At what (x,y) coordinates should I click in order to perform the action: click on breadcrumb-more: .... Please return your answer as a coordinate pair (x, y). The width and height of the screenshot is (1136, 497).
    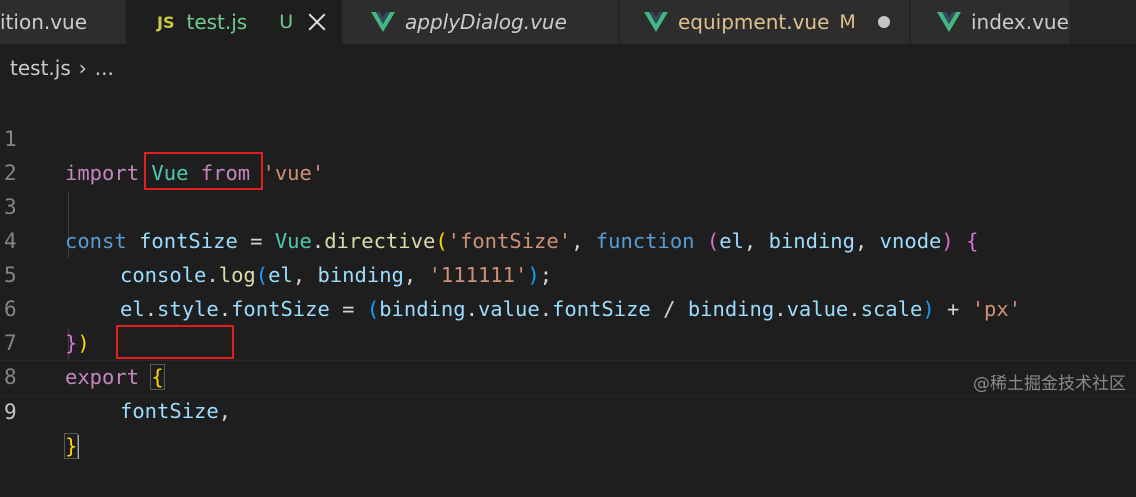
    Looking at the image, I should click on (104, 68).